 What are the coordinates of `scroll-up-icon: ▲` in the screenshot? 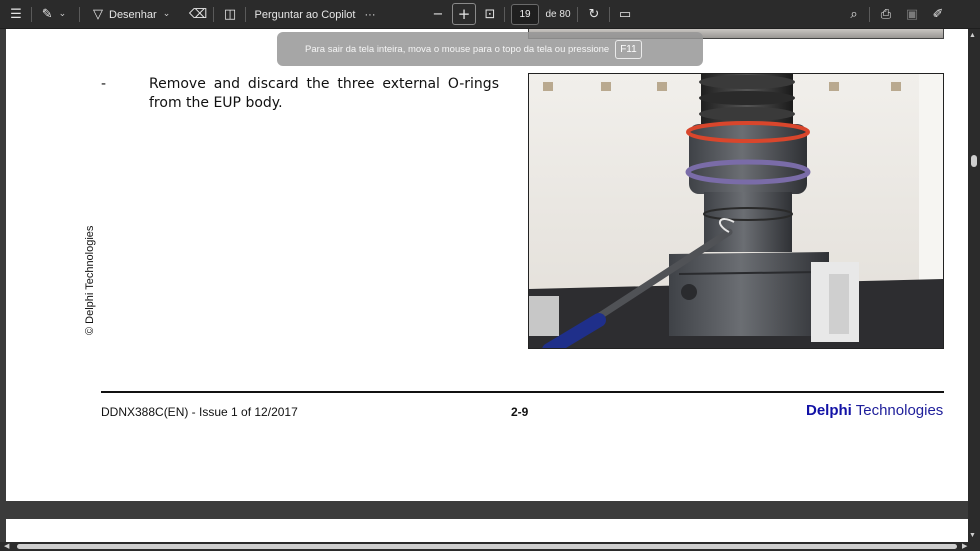 It's located at (972, 35).